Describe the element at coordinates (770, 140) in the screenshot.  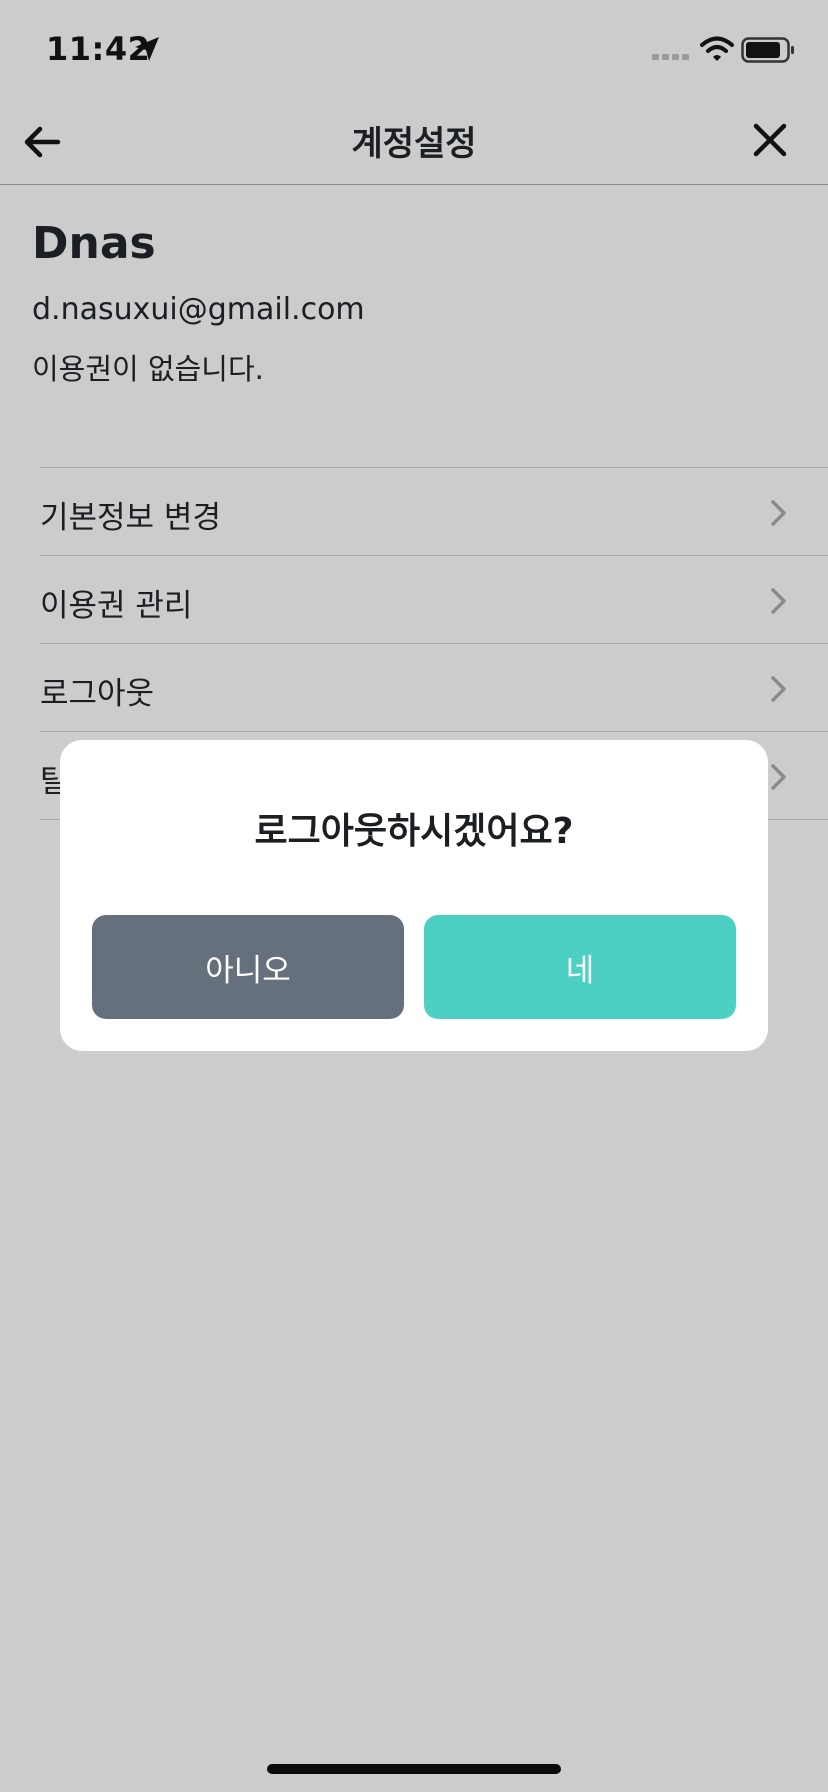
I see `close-icon` at that location.